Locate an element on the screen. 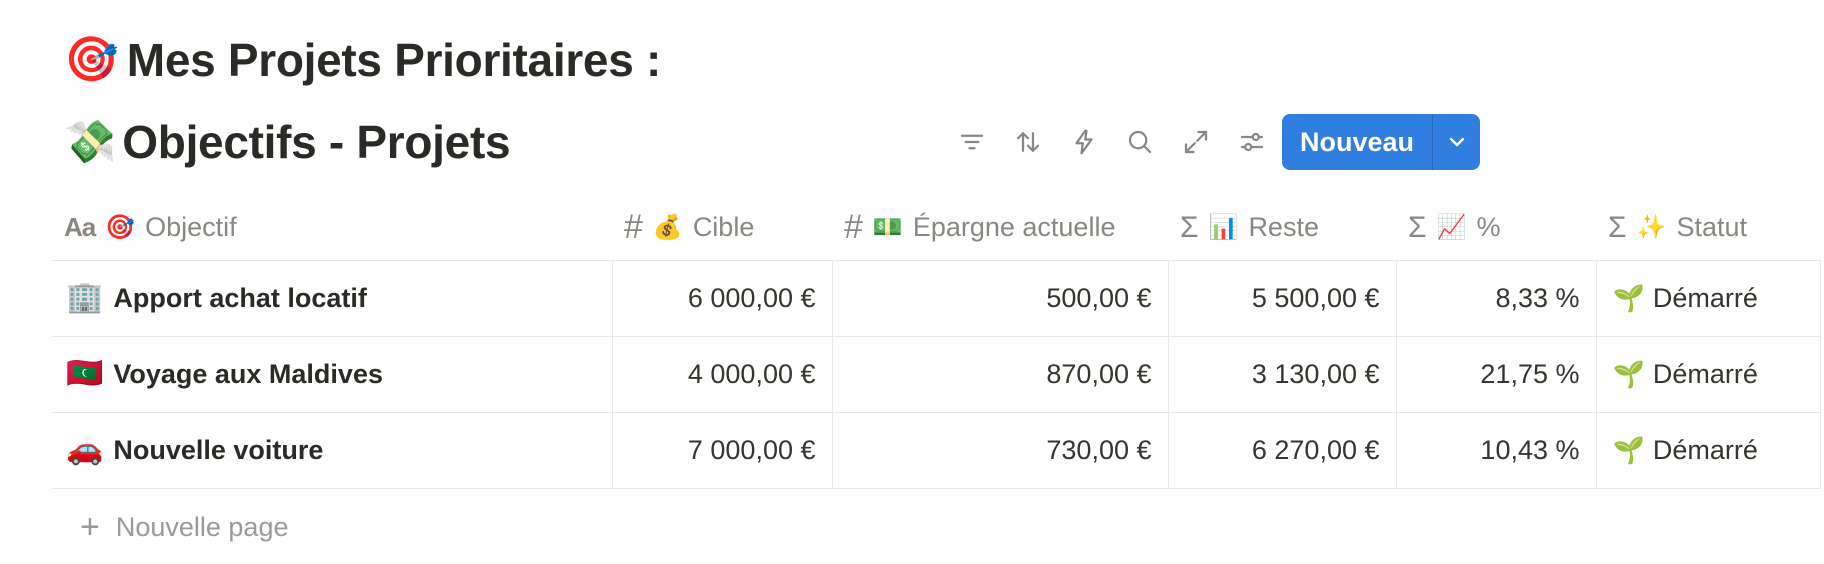 This screenshot has width=1824, height=564. chevron-down-icon is located at coordinates (1456, 142).